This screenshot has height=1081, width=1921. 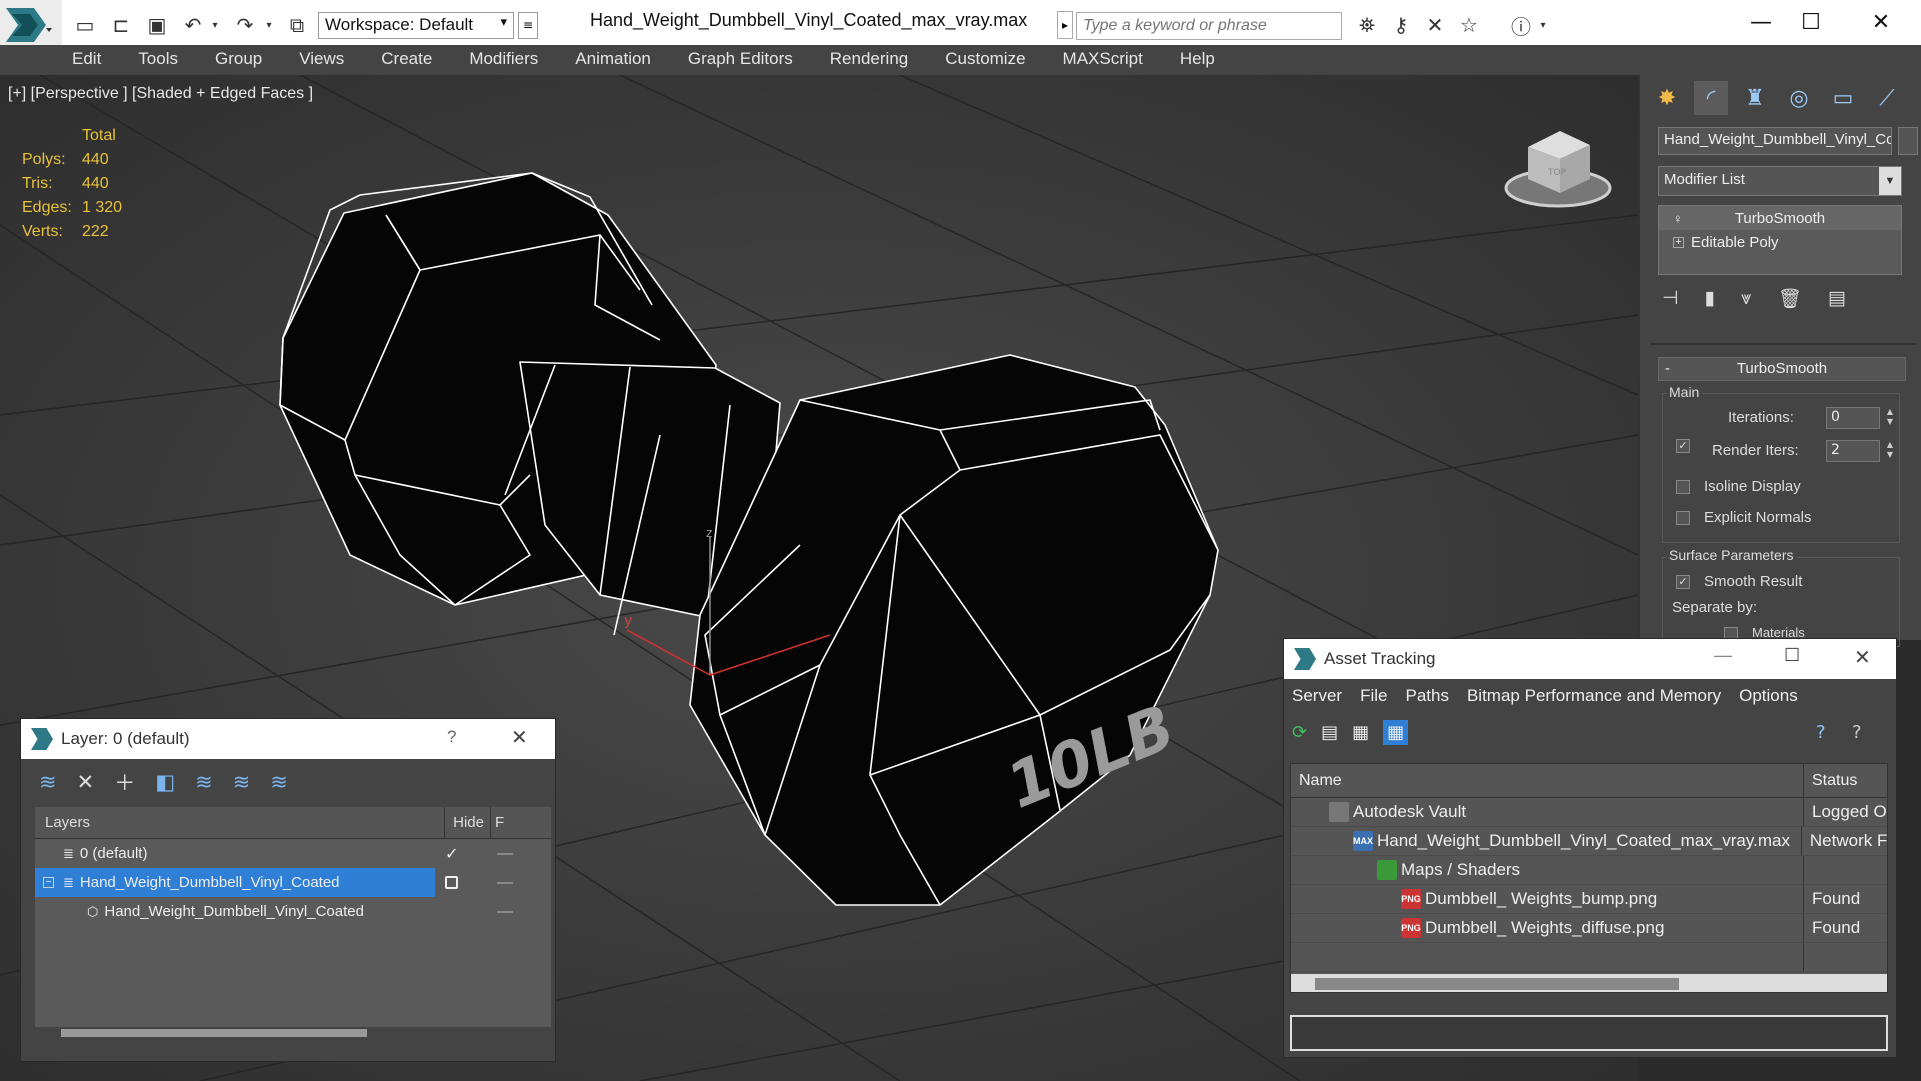 What do you see at coordinates (1780, 242) in the screenshot?
I see `stack-item-editable-poly: + Editable Poly` at bounding box center [1780, 242].